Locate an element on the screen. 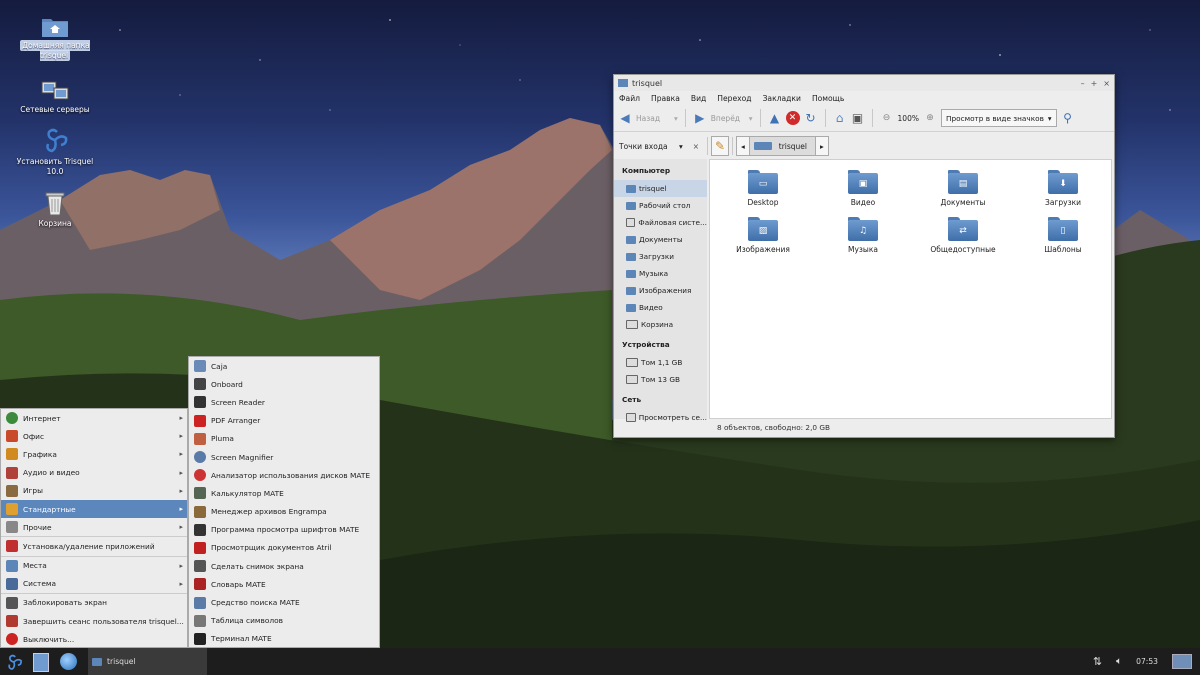  computer-icon: ▣ is located at coordinates (858, 118).